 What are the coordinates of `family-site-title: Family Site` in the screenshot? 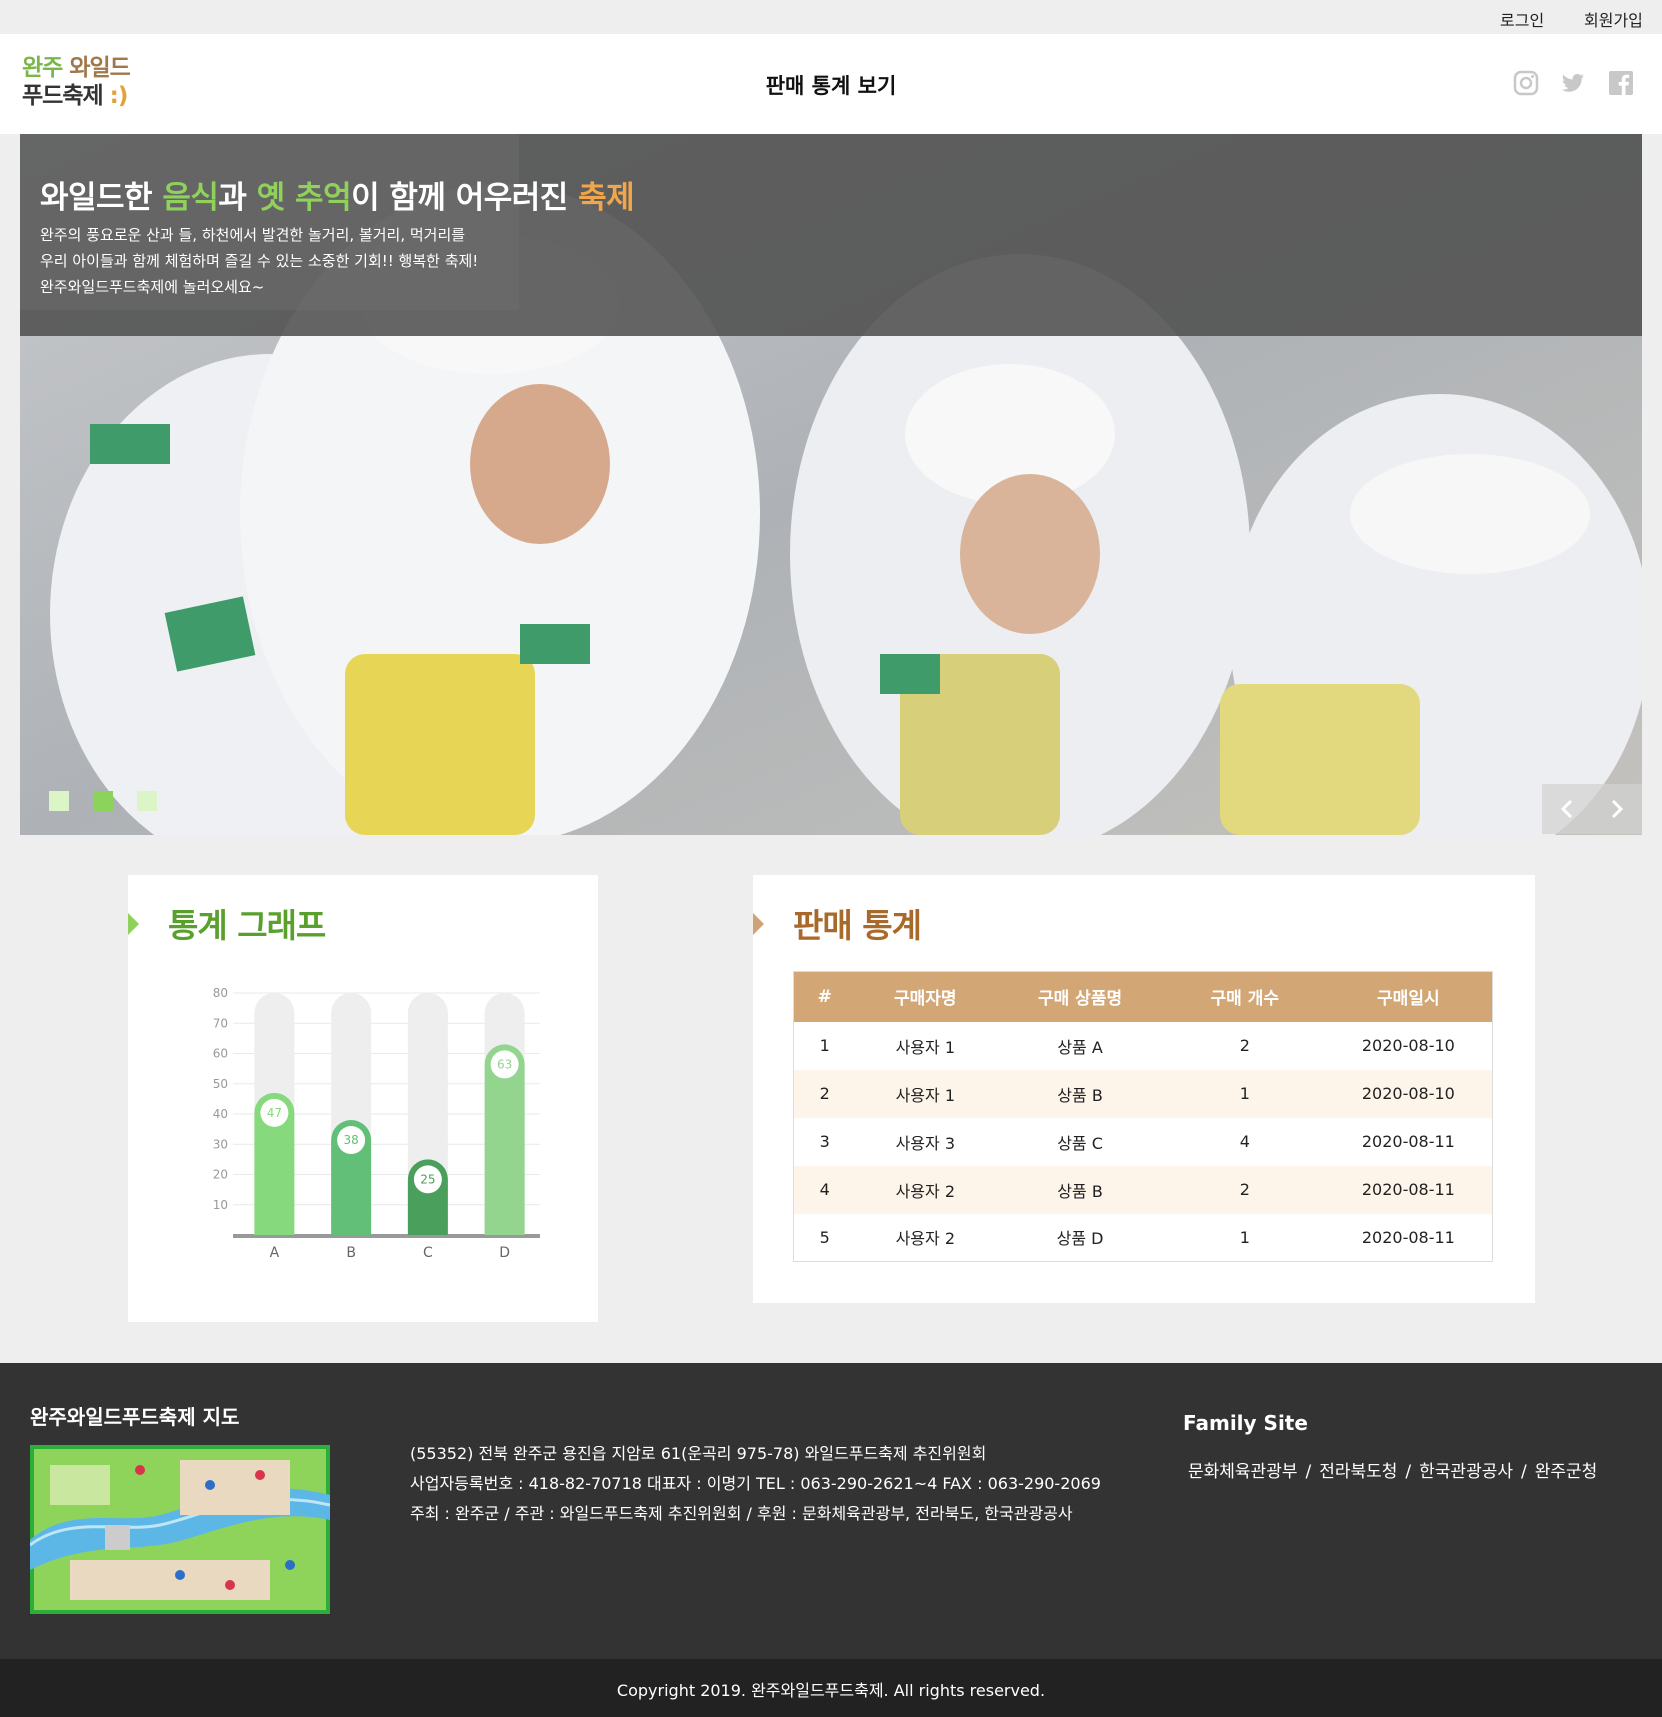 It's located at (1245, 1423).